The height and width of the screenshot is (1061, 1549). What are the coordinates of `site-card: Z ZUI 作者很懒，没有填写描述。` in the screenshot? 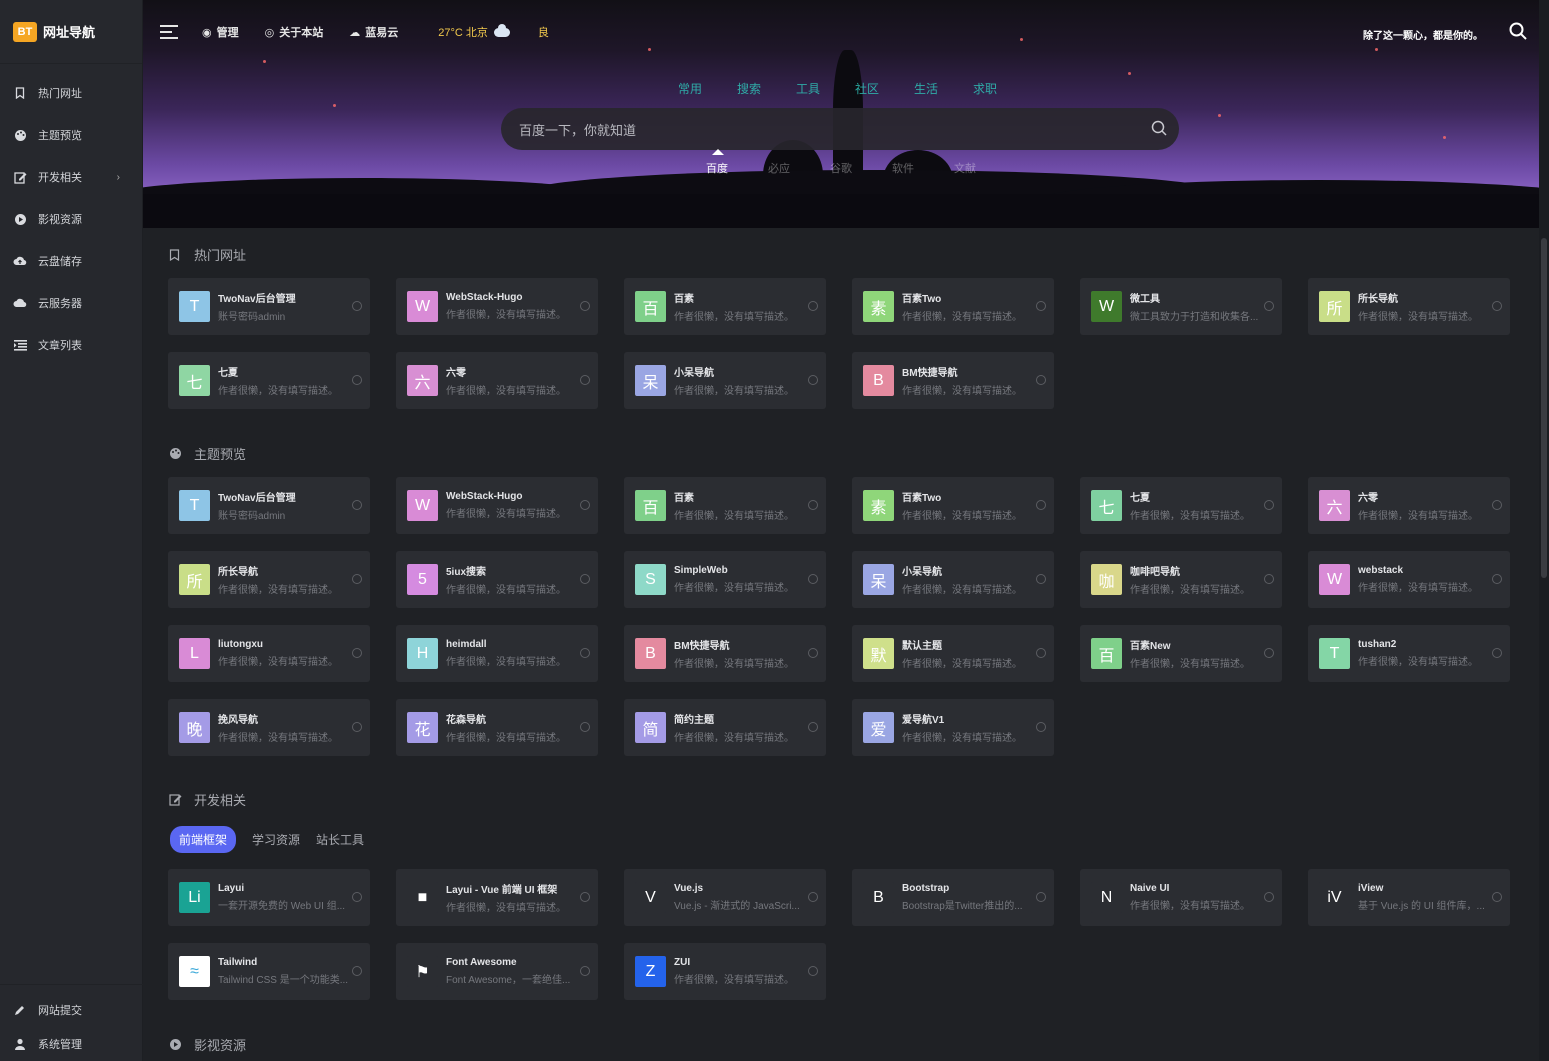 It's located at (725, 971).